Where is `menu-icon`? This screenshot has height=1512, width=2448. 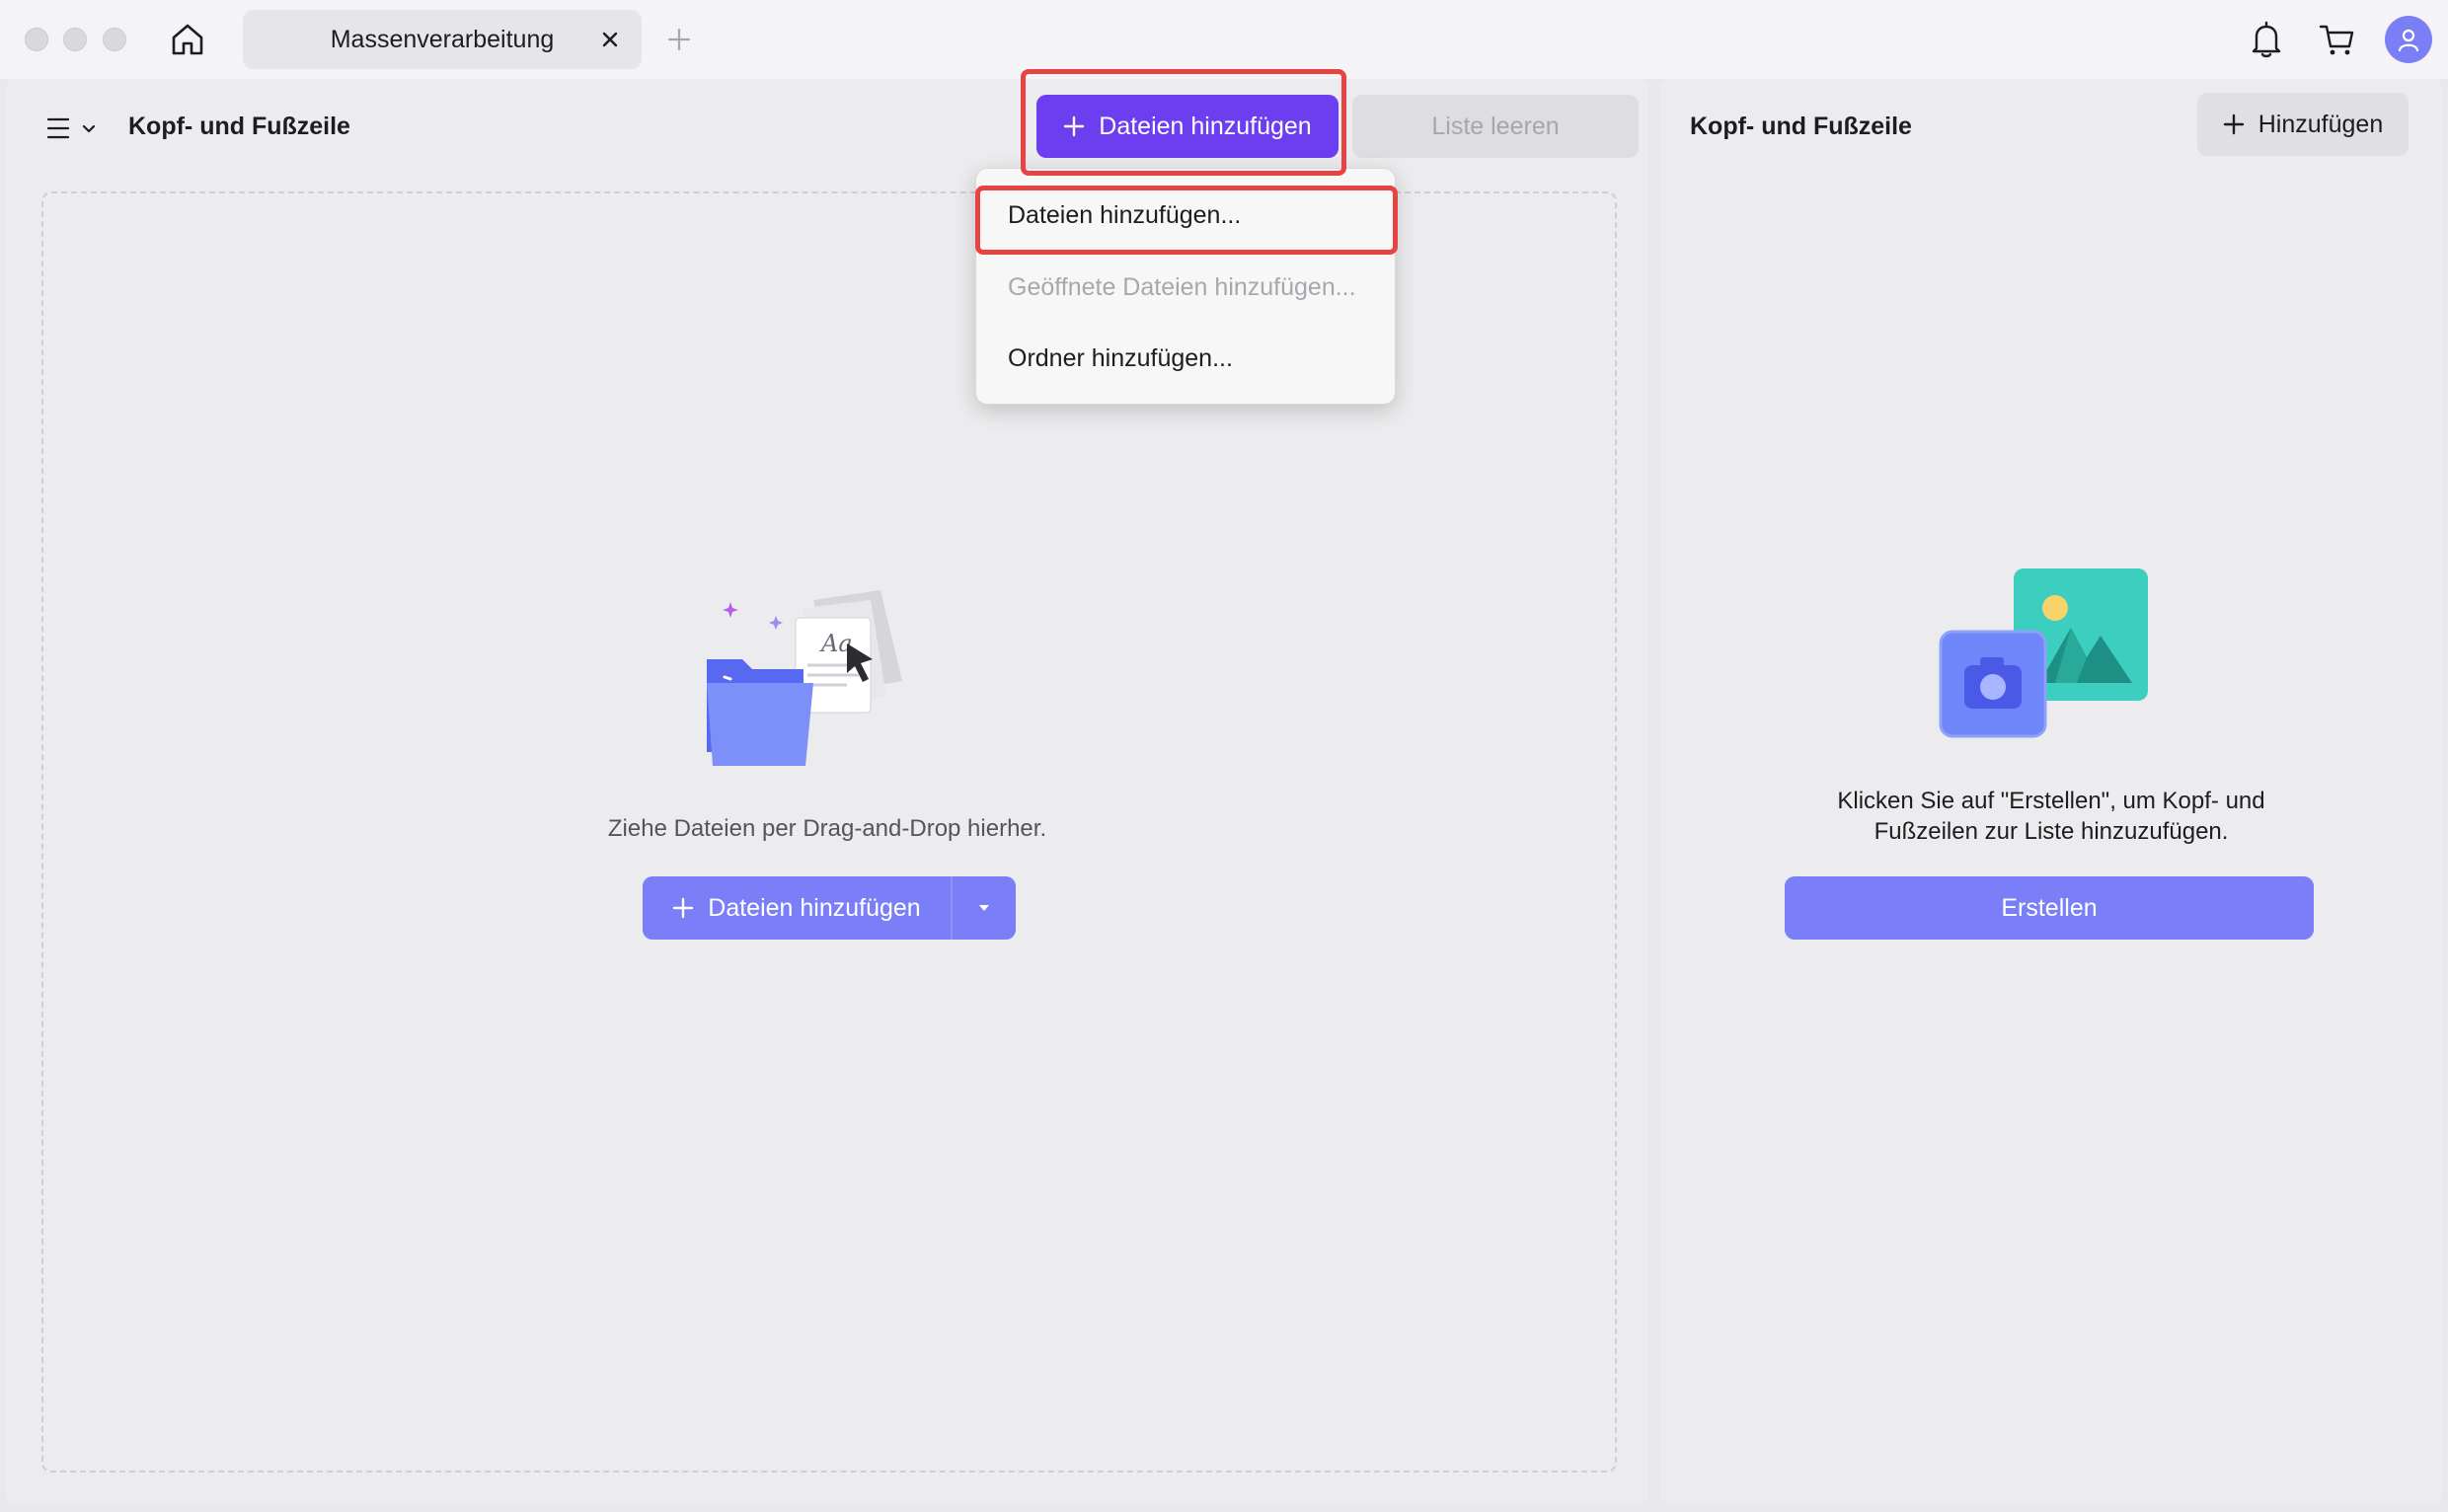
menu-icon is located at coordinates (58, 128).